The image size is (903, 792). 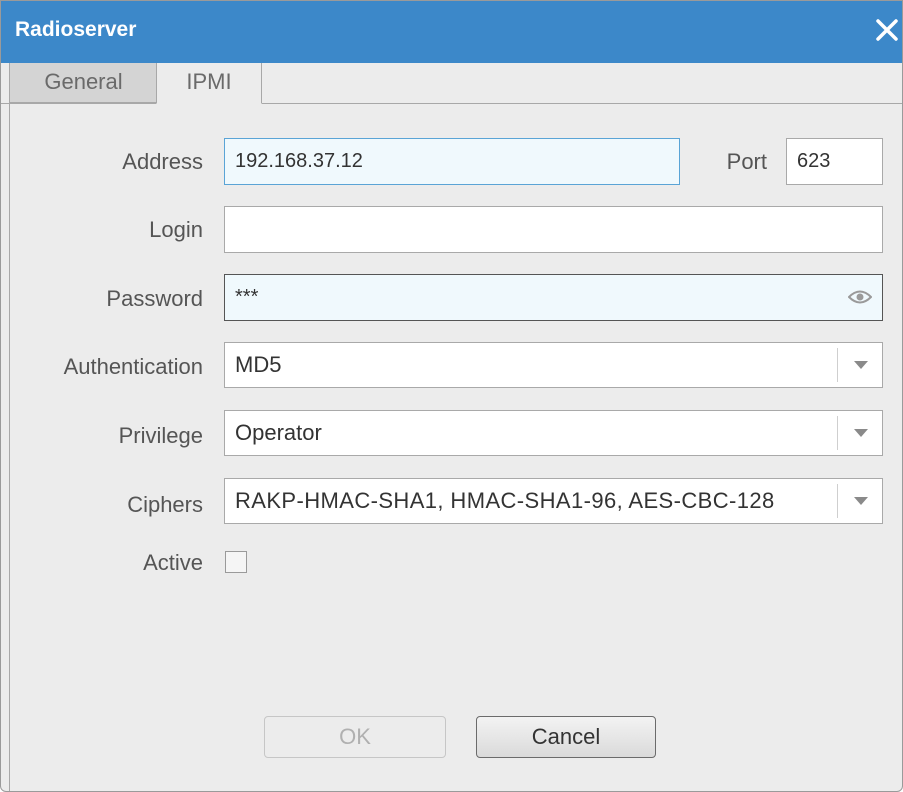 I want to click on tab-bar: General IPMI, so click(x=451, y=83).